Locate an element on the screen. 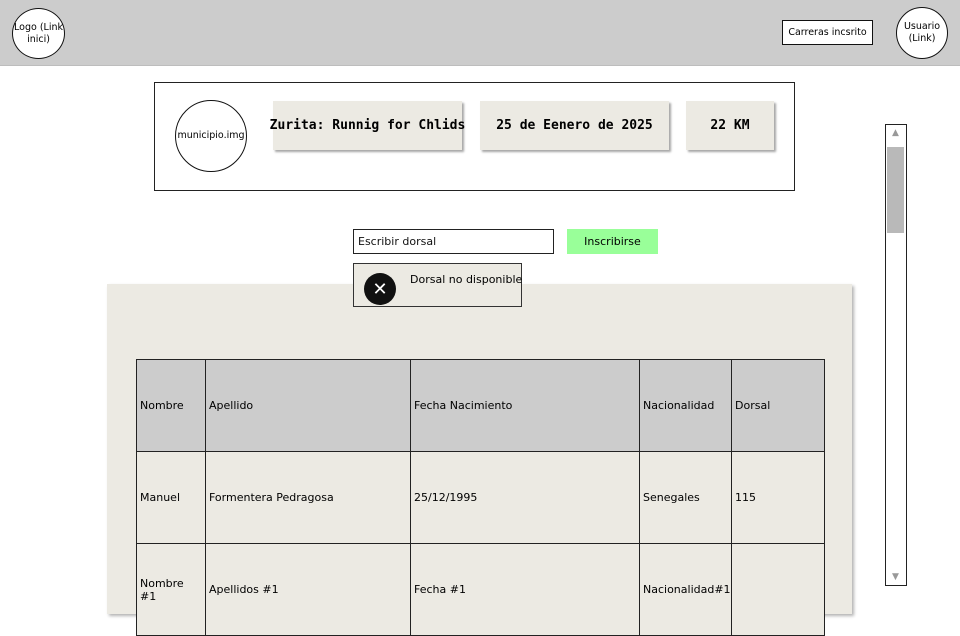 The height and width of the screenshot is (636, 960). table-cell: Formentera Pedragosa is located at coordinates (308, 497).